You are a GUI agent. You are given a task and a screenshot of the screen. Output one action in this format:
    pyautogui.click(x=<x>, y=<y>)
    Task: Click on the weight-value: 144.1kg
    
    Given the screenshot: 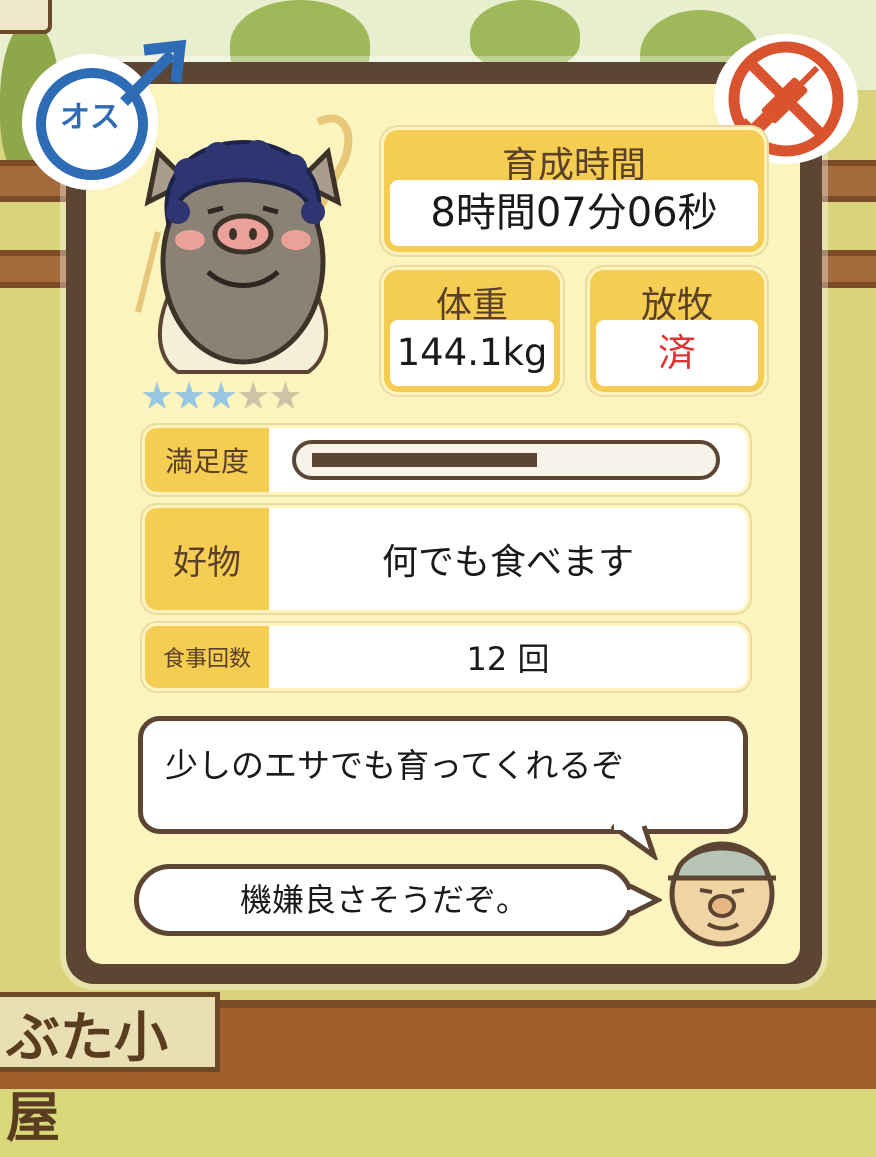 What is the action you would take?
    pyautogui.click(x=472, y=353)
    